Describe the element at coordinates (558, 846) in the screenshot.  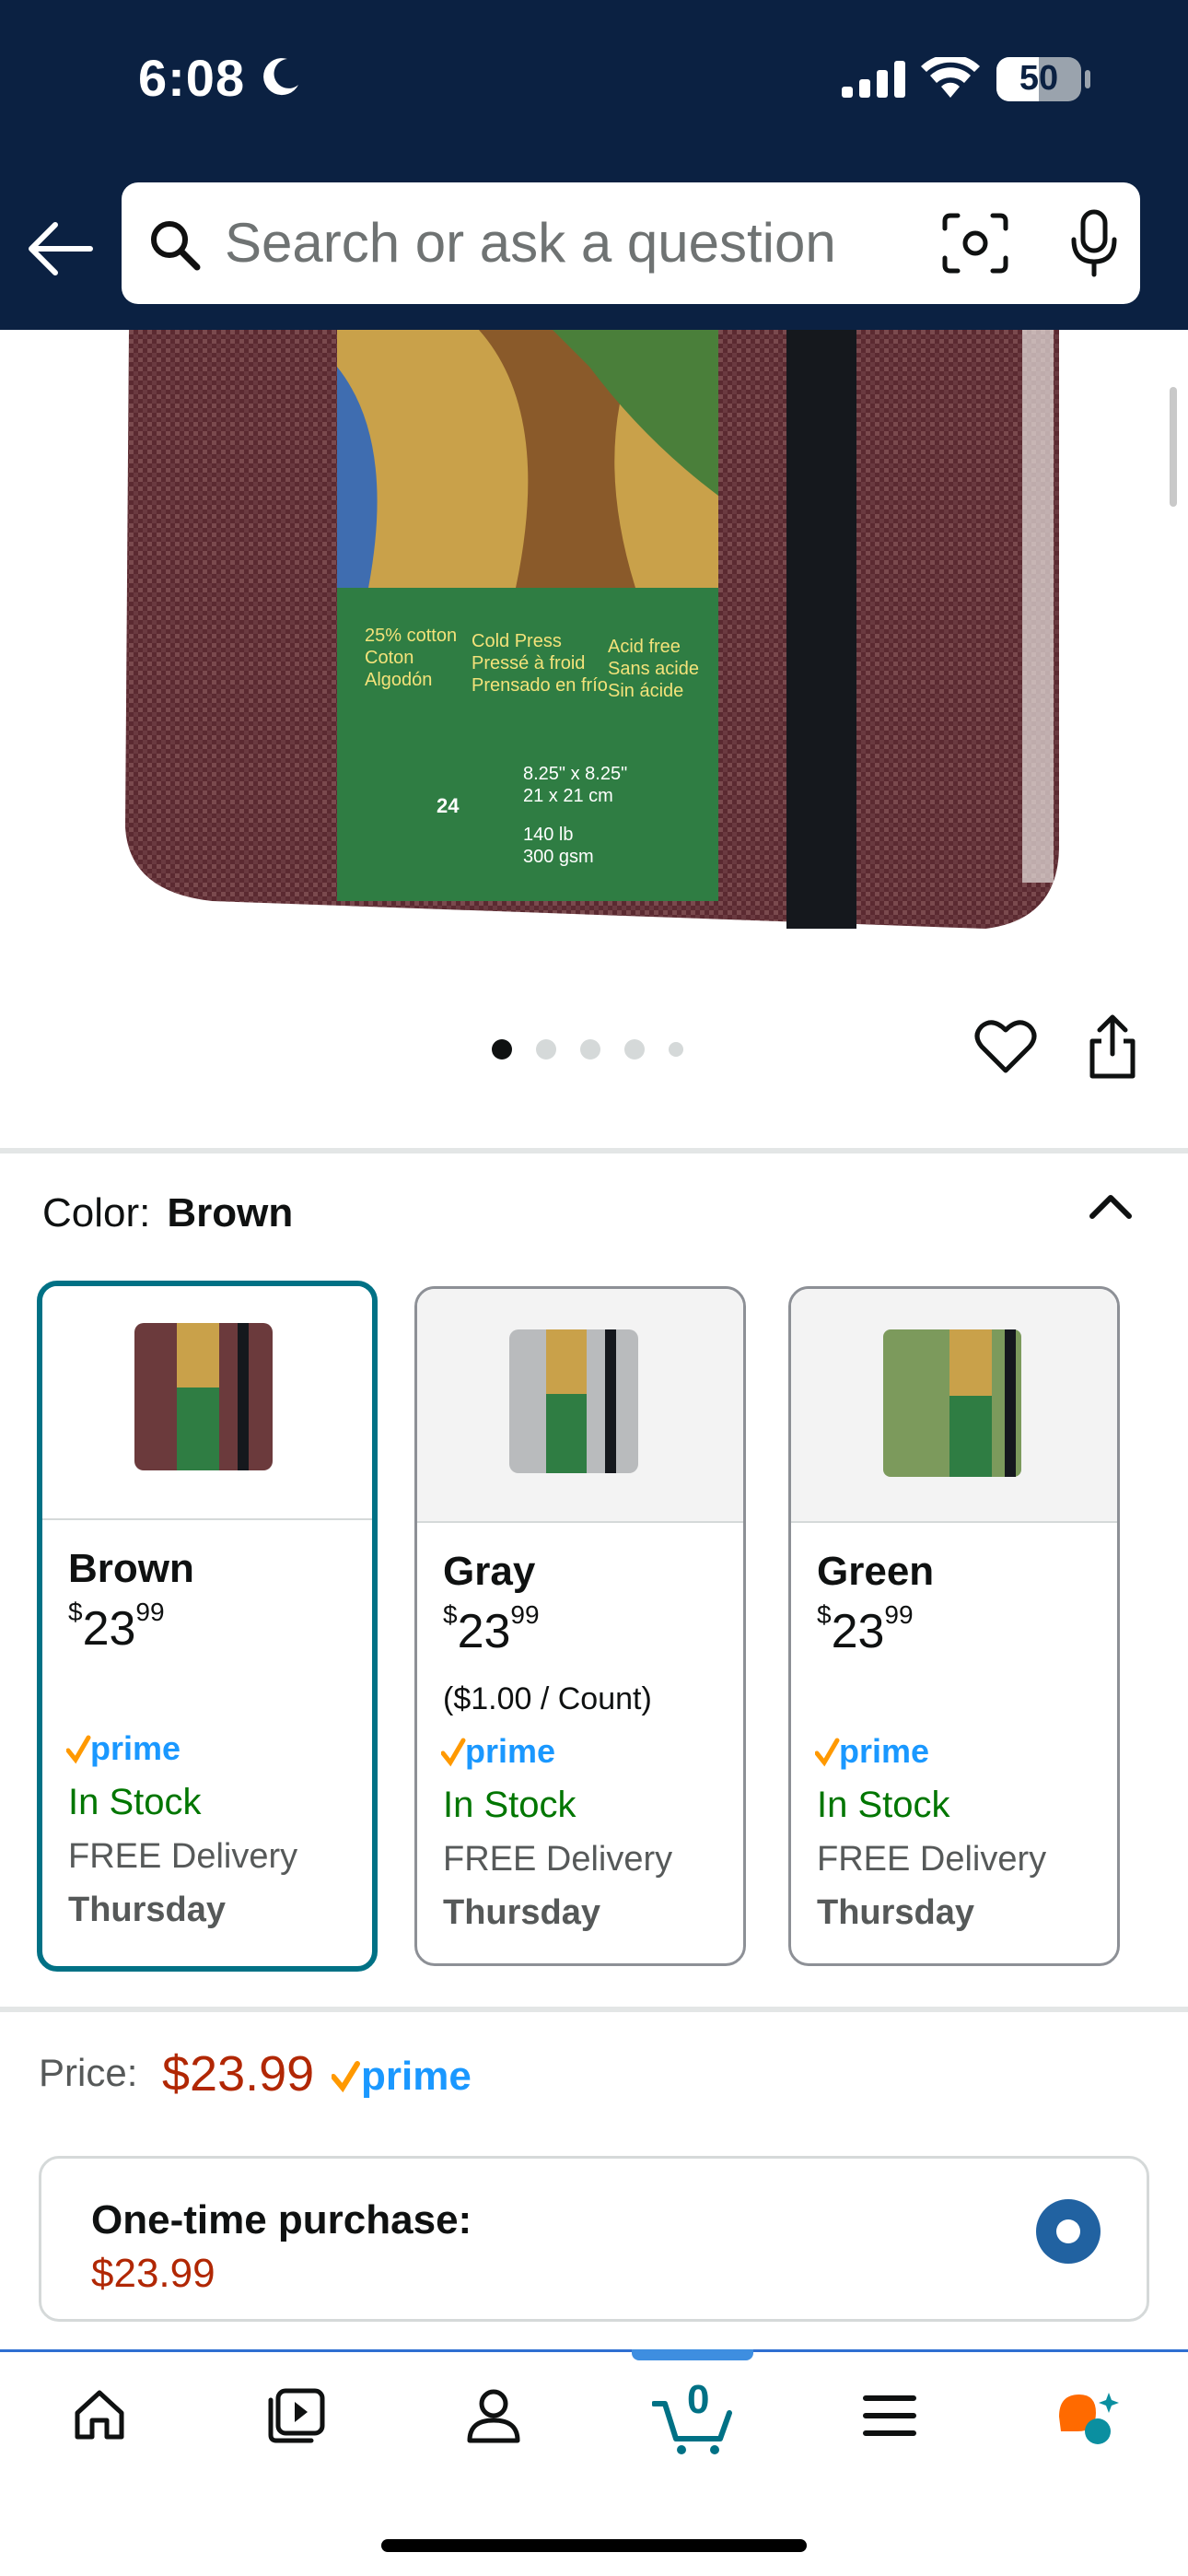
I see `cover-weight: 140 lb 300 gsm` at that location.